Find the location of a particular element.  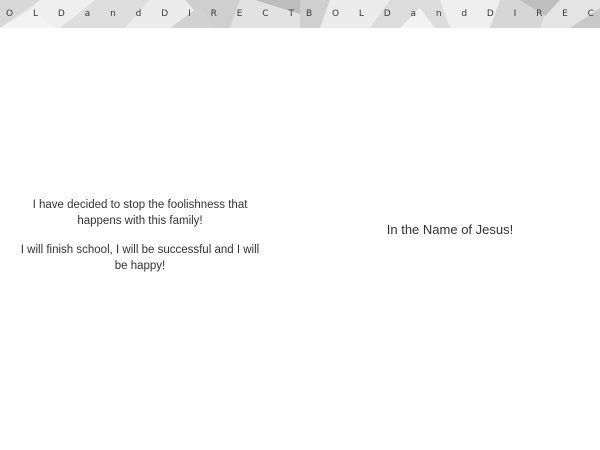

left-banner: O L D a n d D I R E C T is located at coordinates (150, 14).